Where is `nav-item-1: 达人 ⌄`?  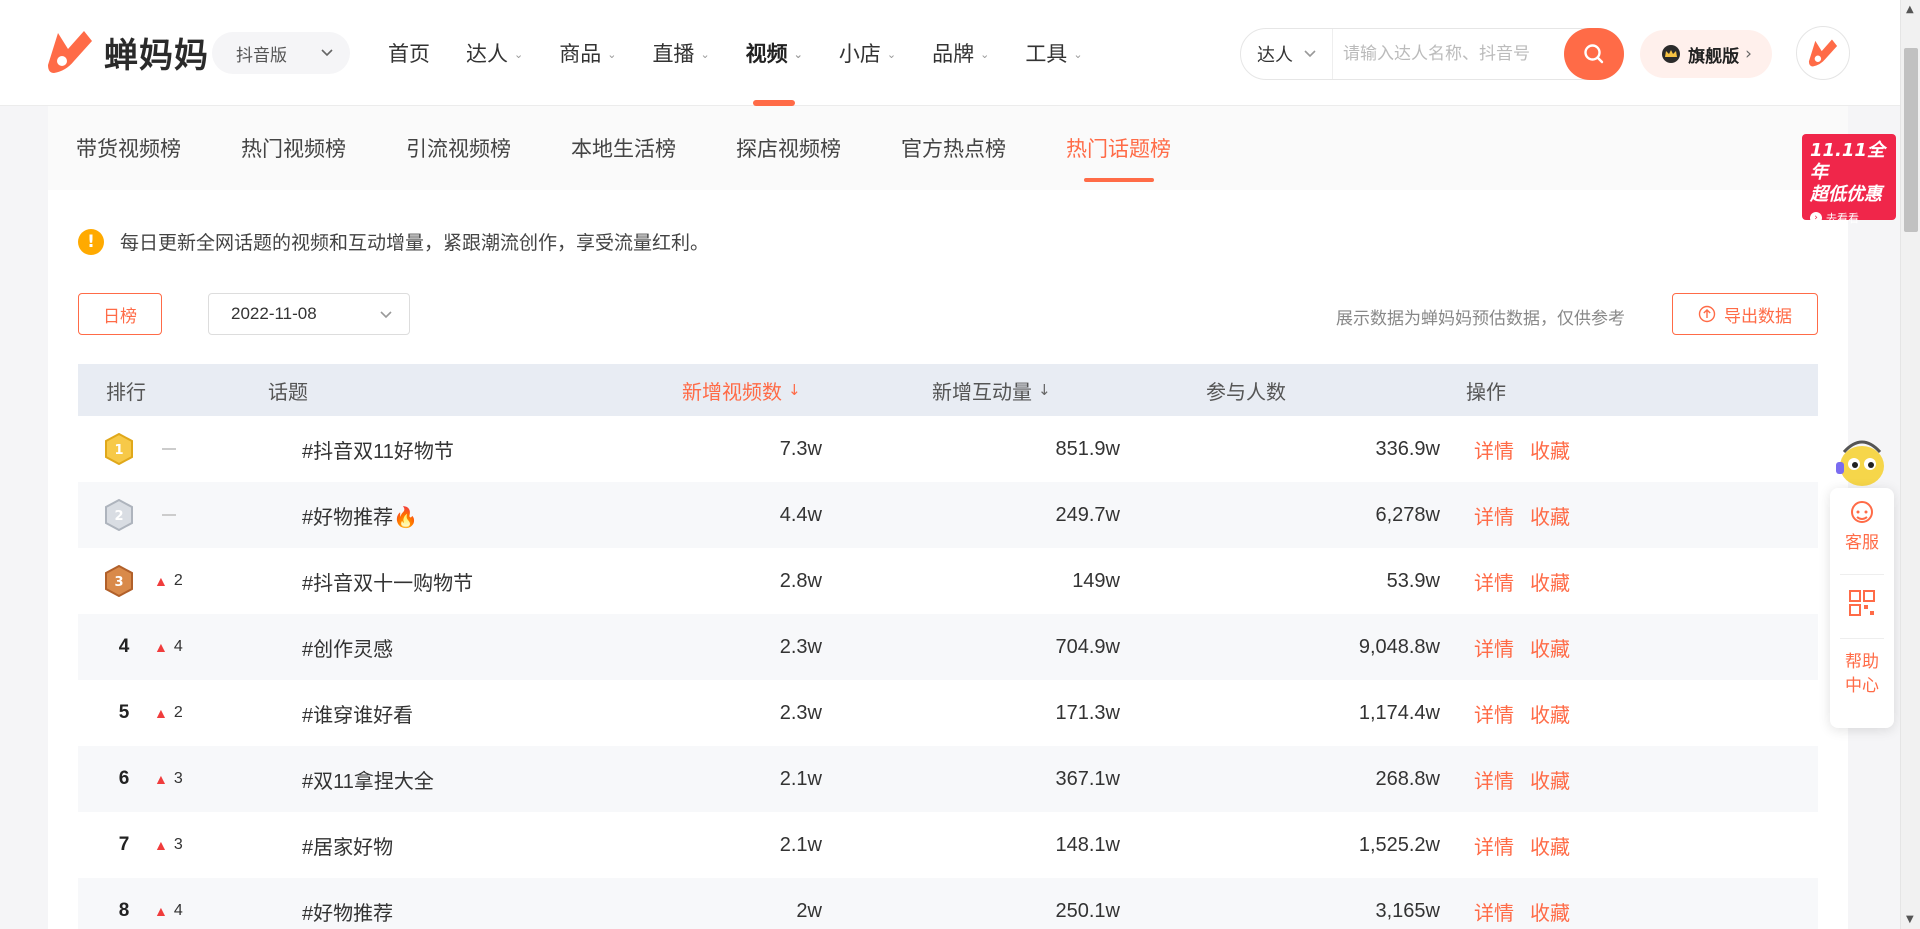 nav-item-1: 达人 ⌄ is located at coordinates (494, 53).